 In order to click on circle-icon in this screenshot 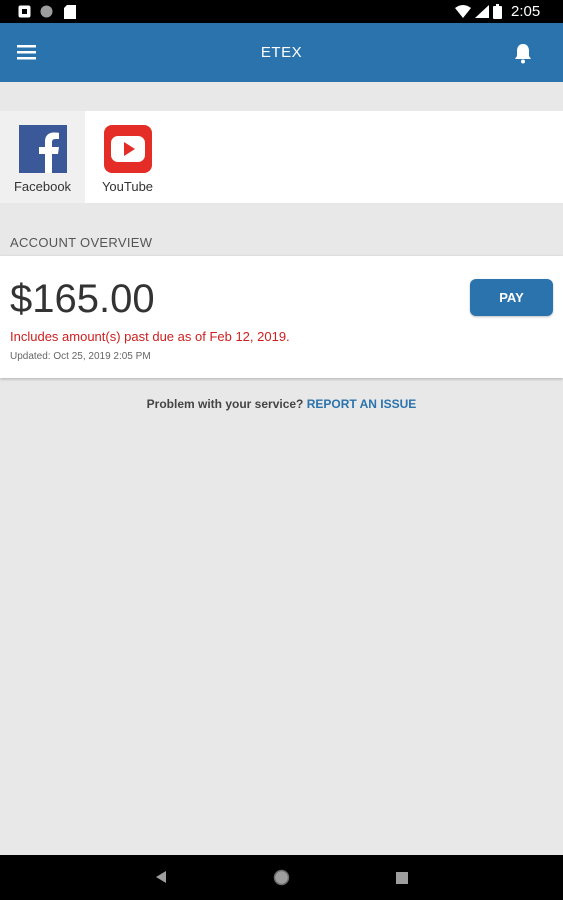, I will do `click(46, 11)`.